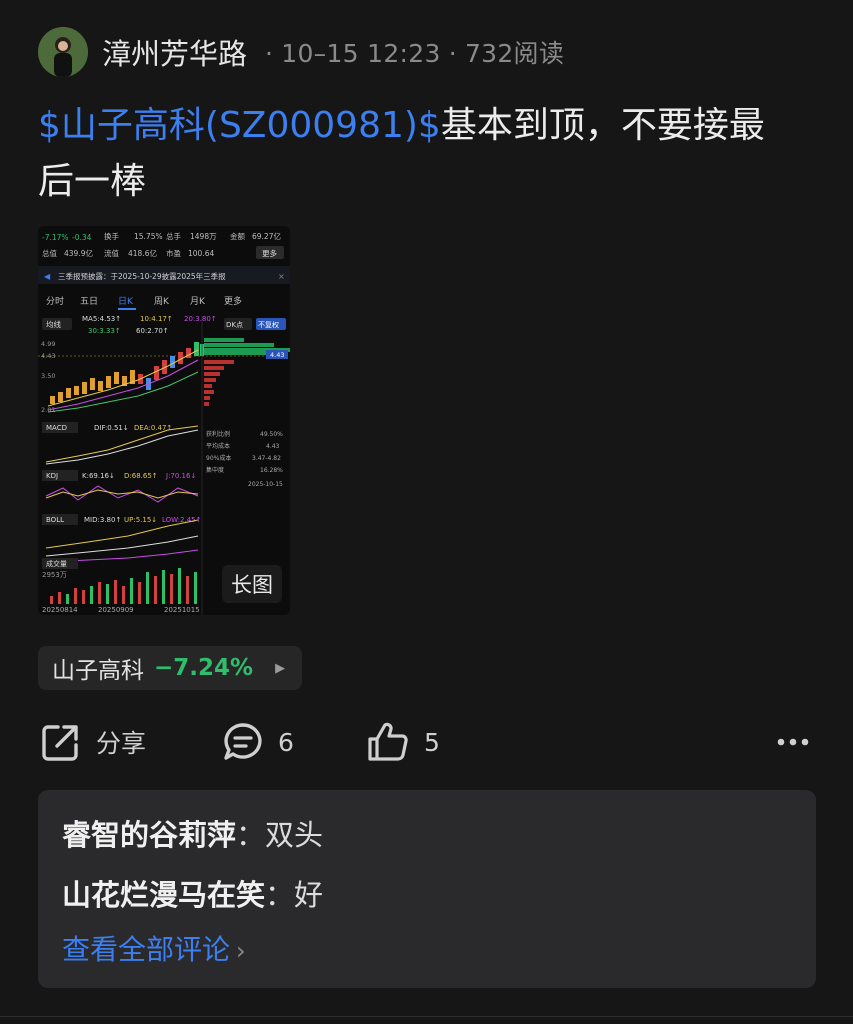 This screenshot has height=1024, width=853. What do you see at coordinates (63, 52) in the screenshot?
I see `avatar` at bounding box center [63, 52].